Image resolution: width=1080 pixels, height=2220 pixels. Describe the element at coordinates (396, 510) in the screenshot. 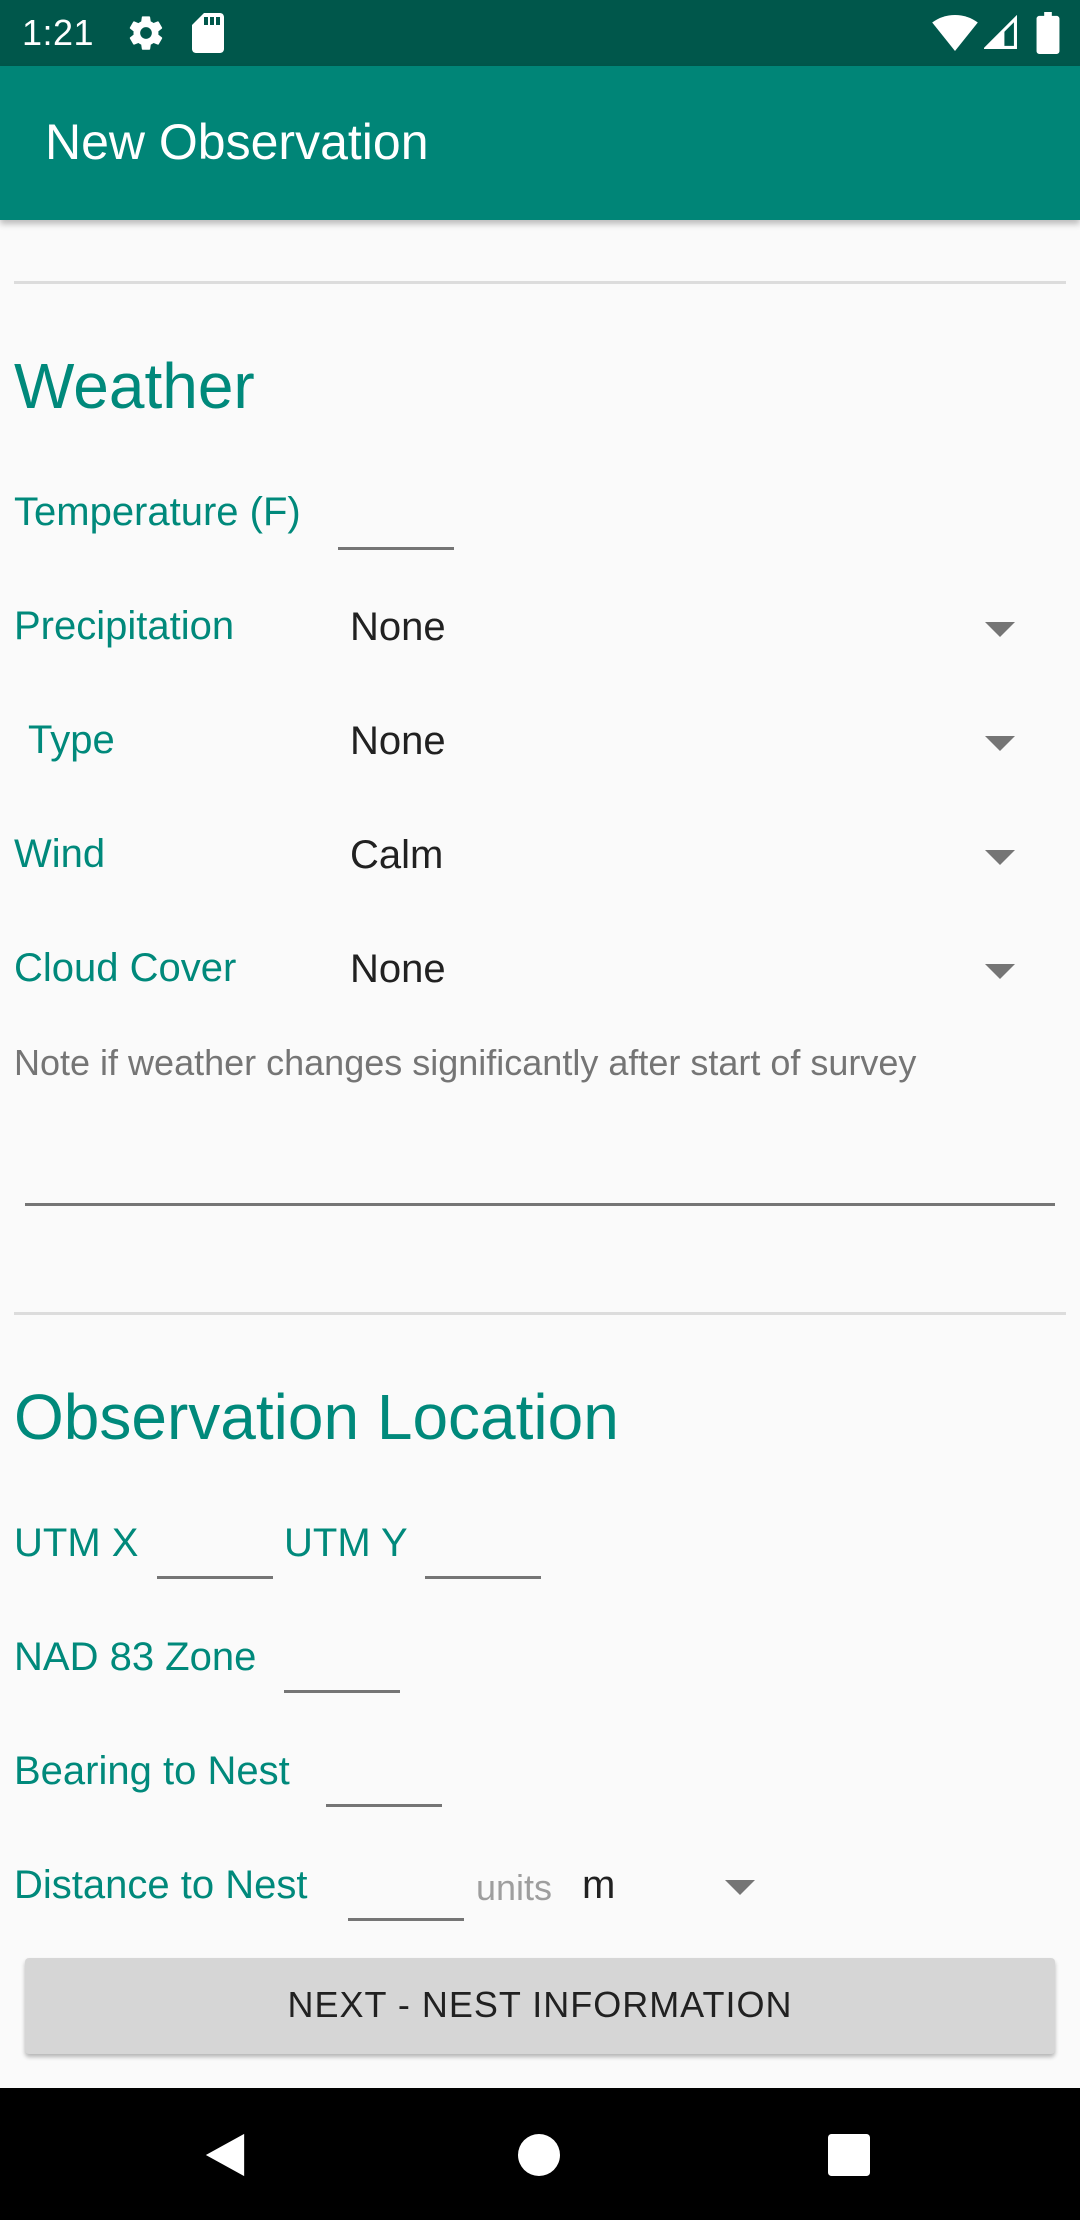

I see `temperature-input` at that location.